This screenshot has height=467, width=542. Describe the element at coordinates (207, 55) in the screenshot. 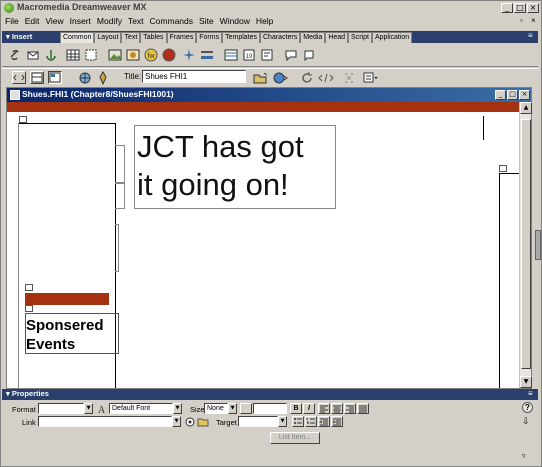

I see `horizontal-rule-icon` at that location.